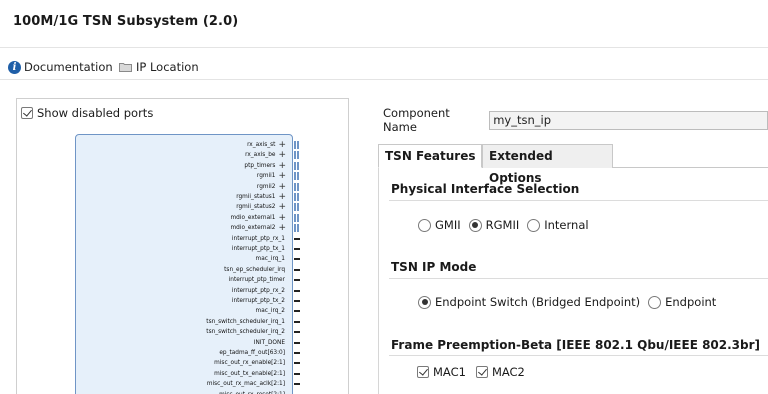  I want to click on port-label: INIT_DONE, so click(269, 342).